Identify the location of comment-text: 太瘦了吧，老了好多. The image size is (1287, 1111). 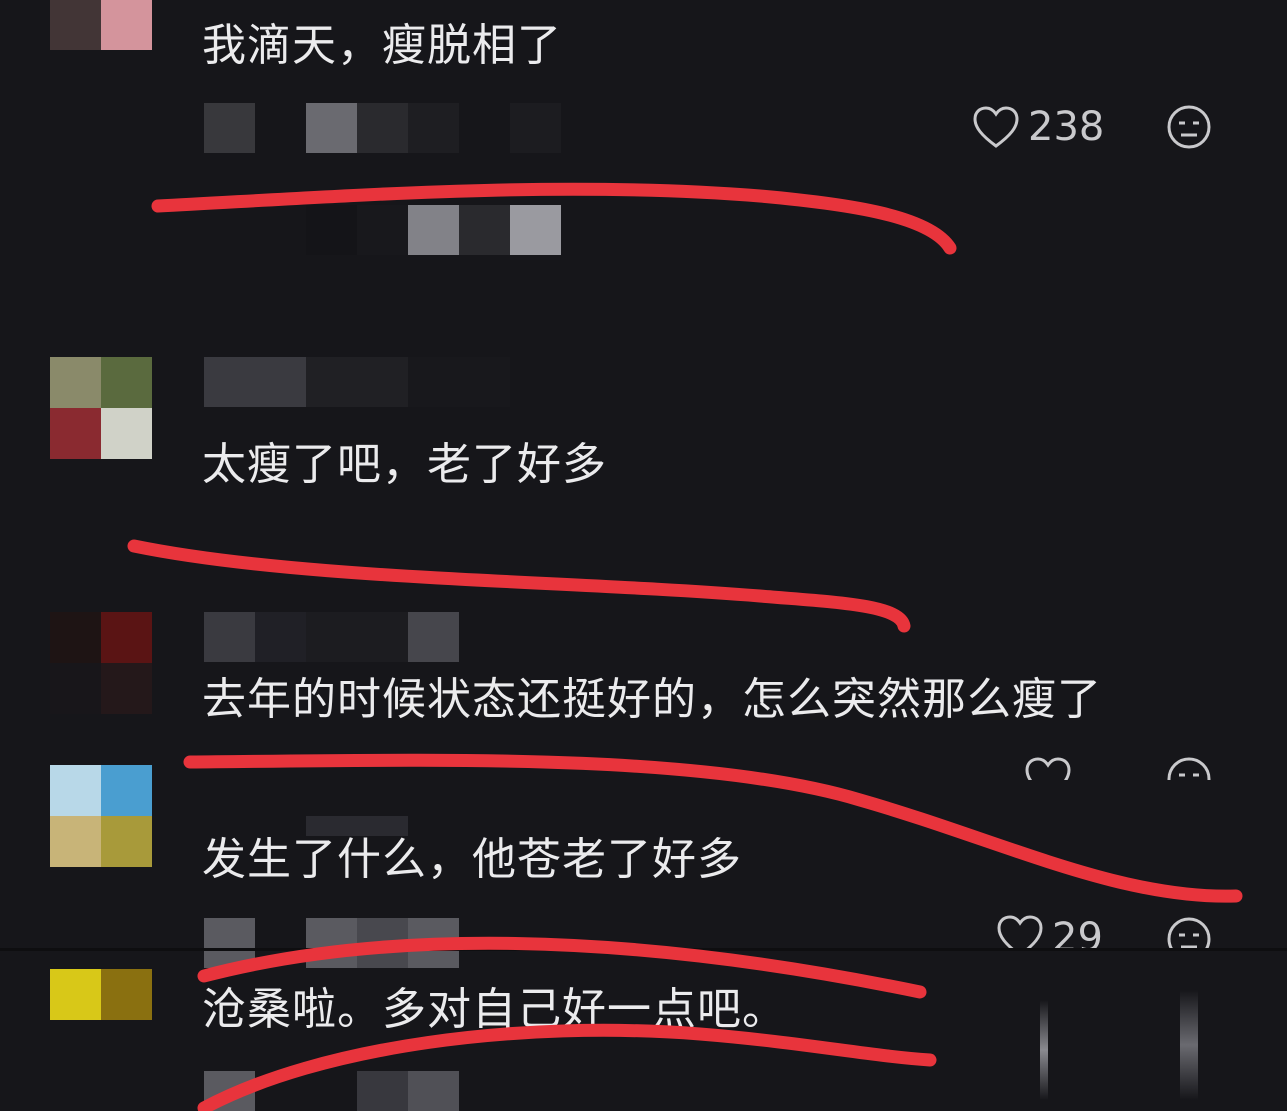
(404, 464).